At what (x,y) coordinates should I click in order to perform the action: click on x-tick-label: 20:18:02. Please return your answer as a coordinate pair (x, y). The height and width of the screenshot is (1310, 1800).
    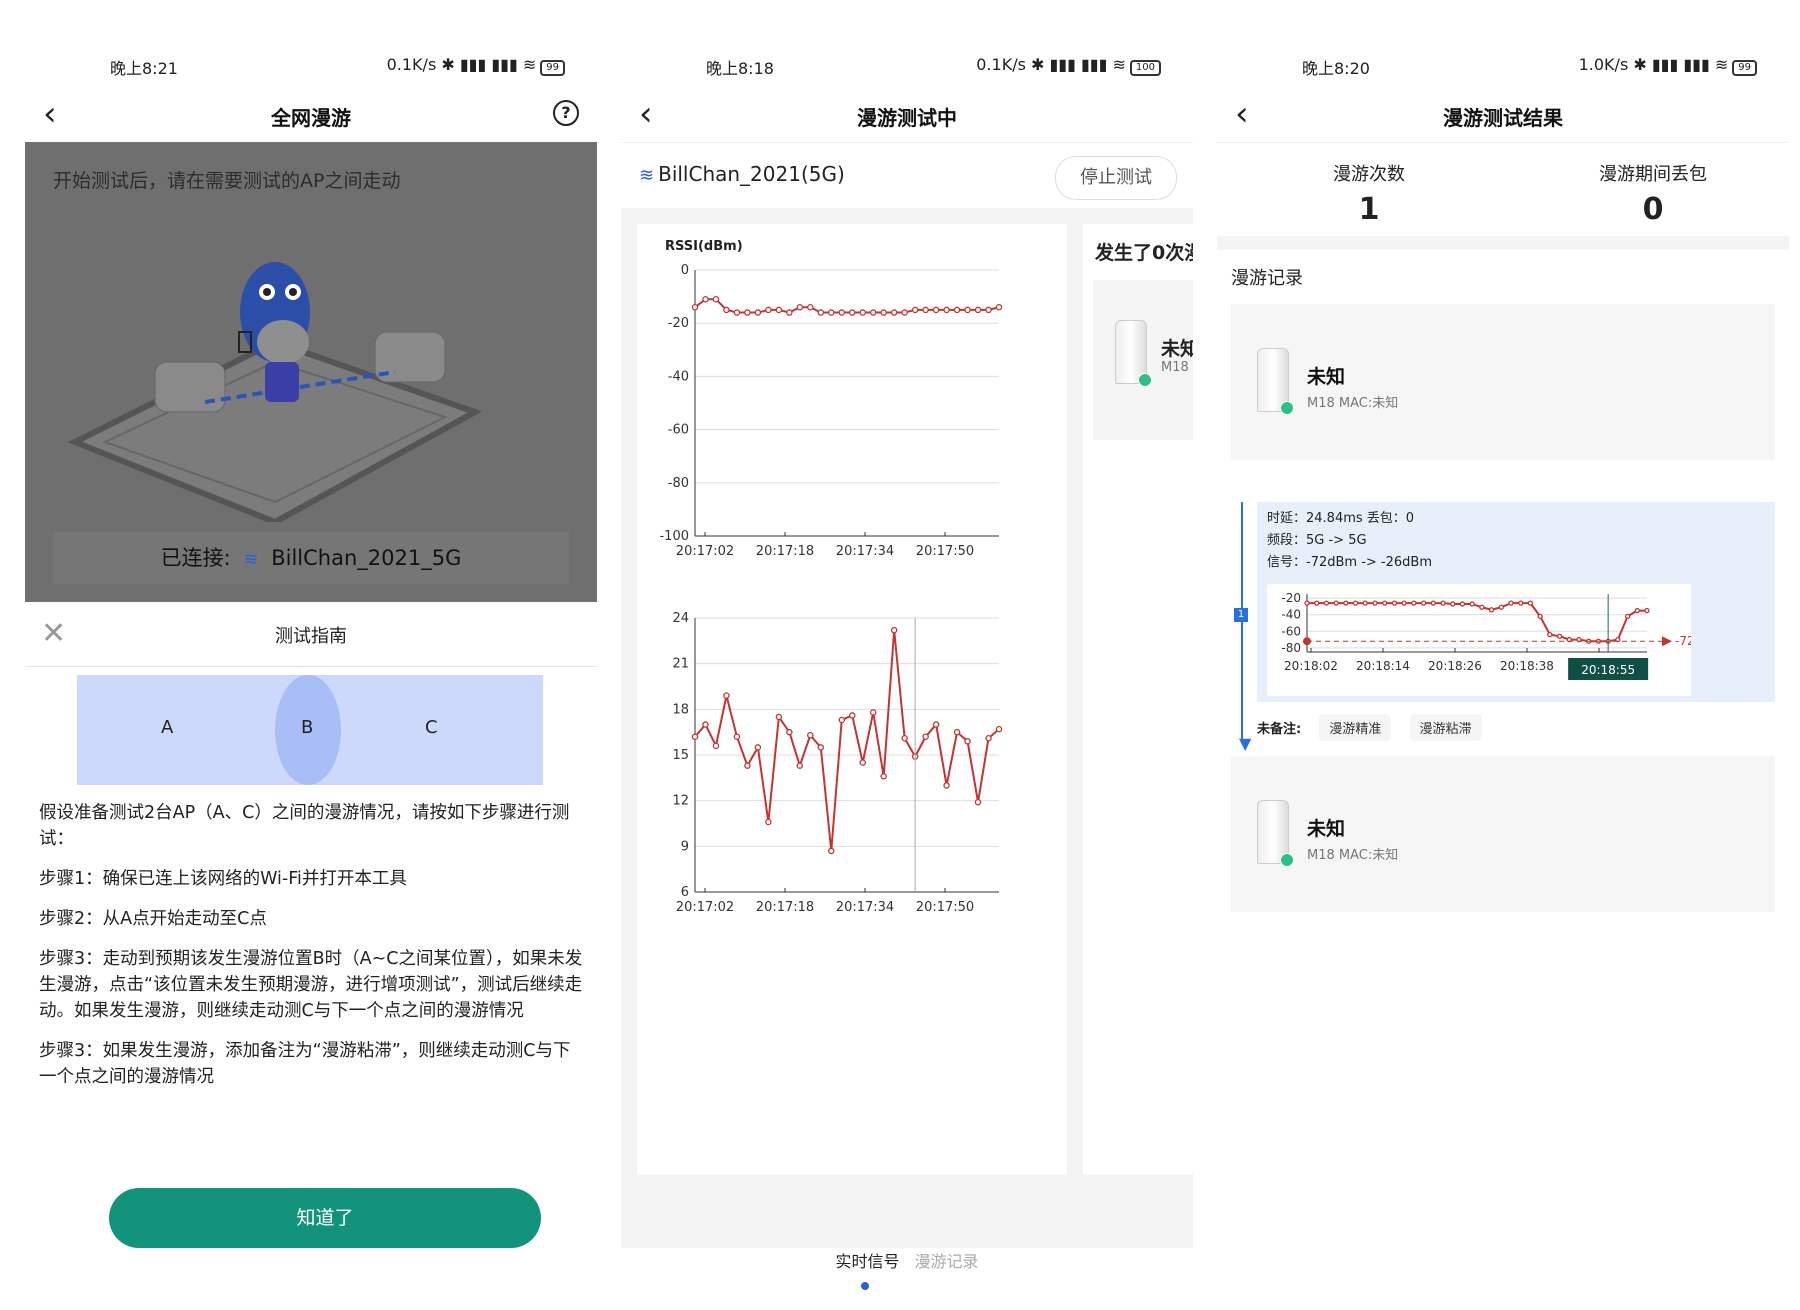
    Looking at the image, I should click on (1311, 666).